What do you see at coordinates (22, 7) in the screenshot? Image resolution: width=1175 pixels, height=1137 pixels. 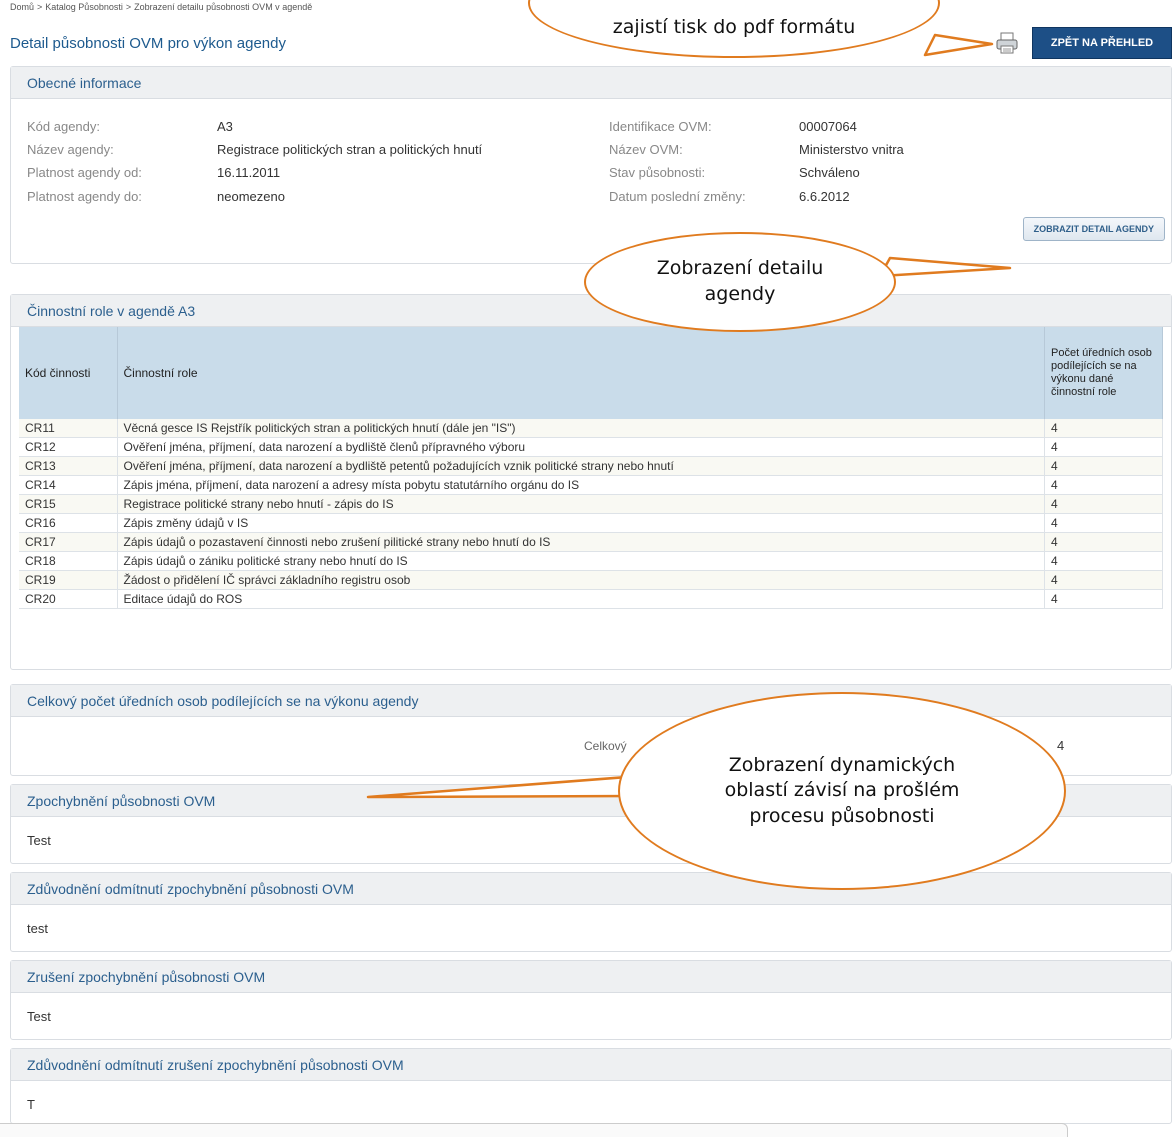 I see `breadcrumb-home: Domů` at bounding box center [22, 7].